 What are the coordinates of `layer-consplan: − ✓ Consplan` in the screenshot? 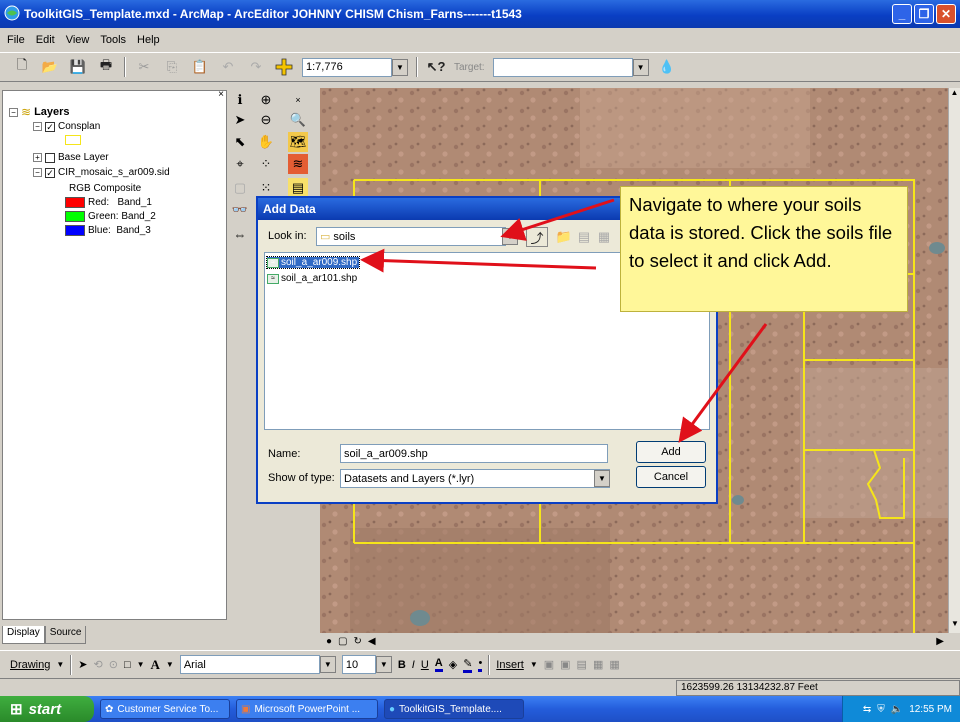 It's located at (66, 126).